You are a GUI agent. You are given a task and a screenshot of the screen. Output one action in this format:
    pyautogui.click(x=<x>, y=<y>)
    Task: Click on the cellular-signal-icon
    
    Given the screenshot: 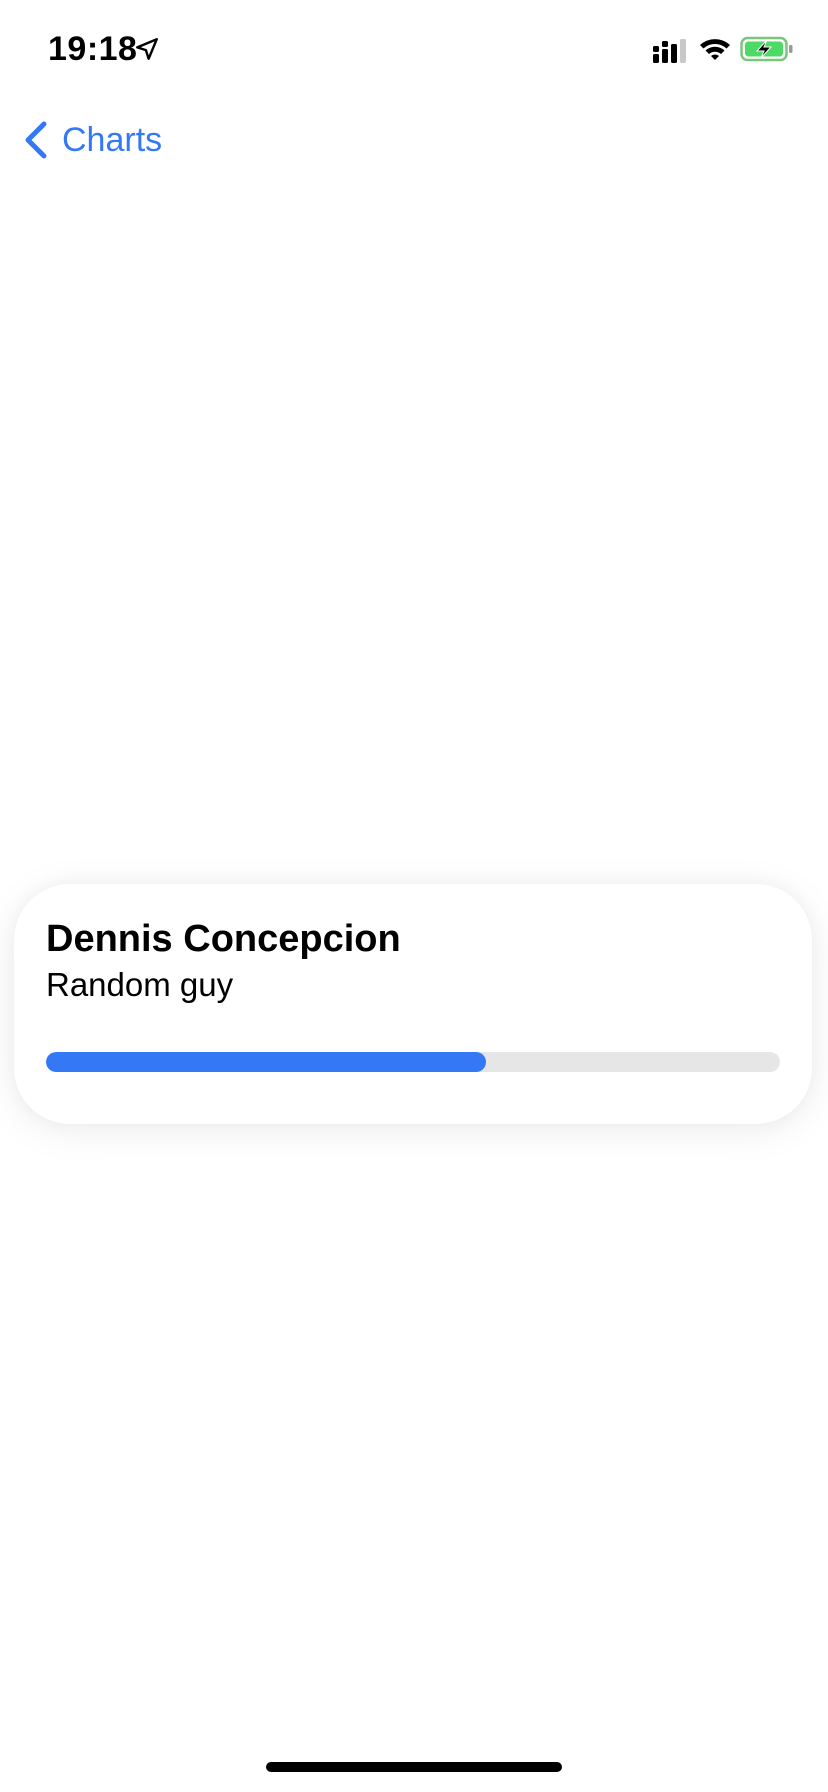 What is the action you would take?
    pyautogui.click(x=669, y=51)
    